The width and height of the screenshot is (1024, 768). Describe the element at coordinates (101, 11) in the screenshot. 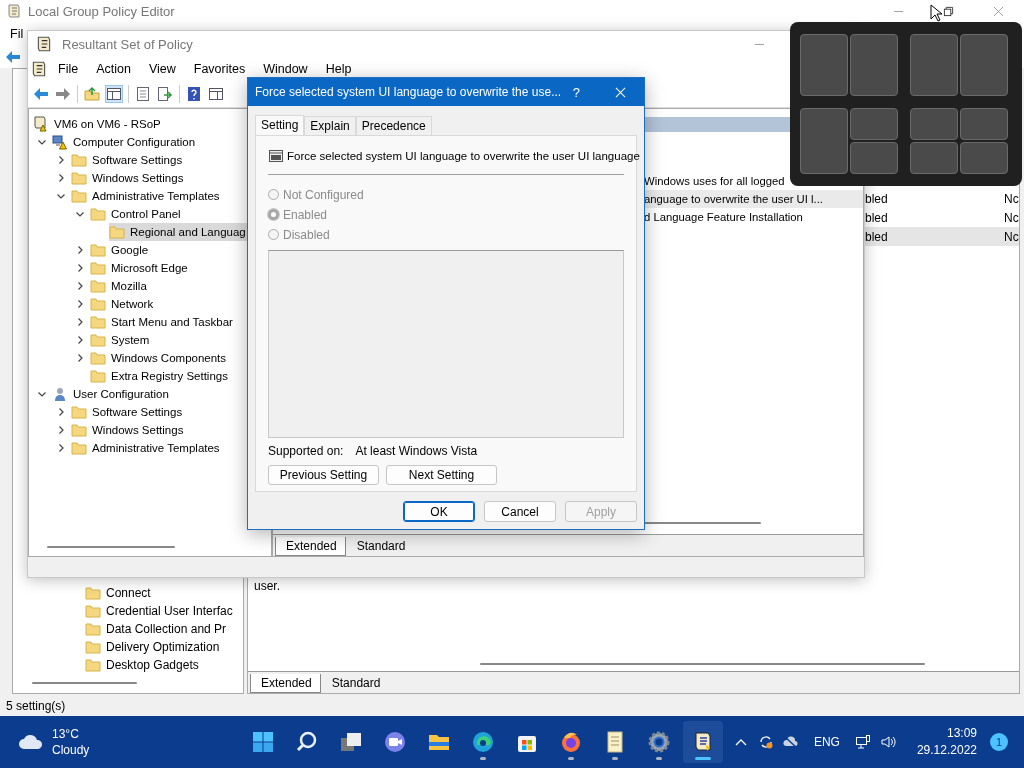

I see `window-title: Local Group Policy Editor` at that location.